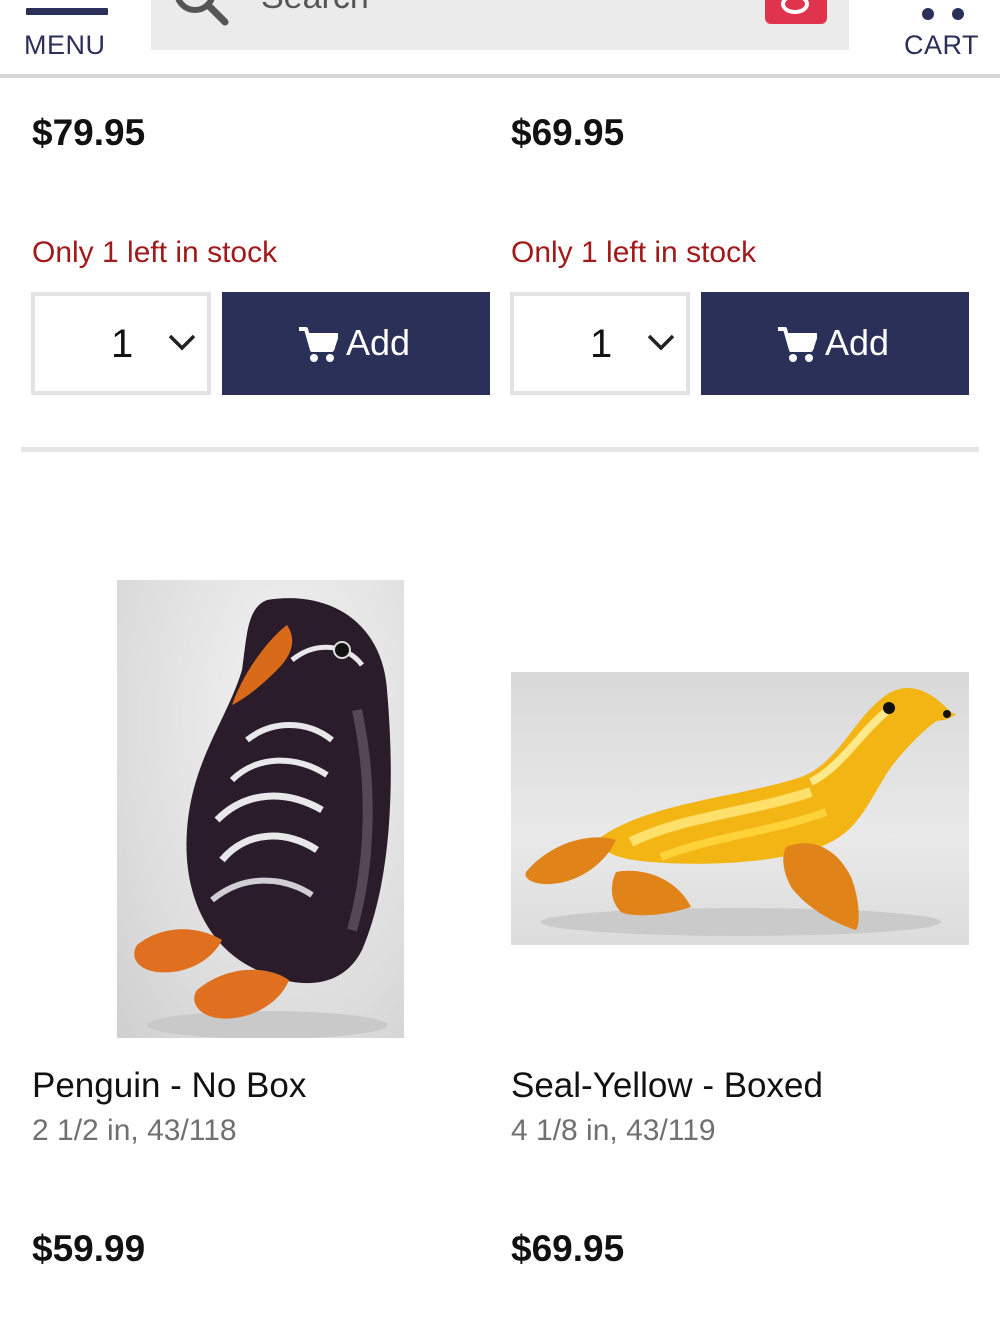 The width and height of the screenshot is (1000, 1333). I want to click on menu-button: MENU, so click(67, 35).